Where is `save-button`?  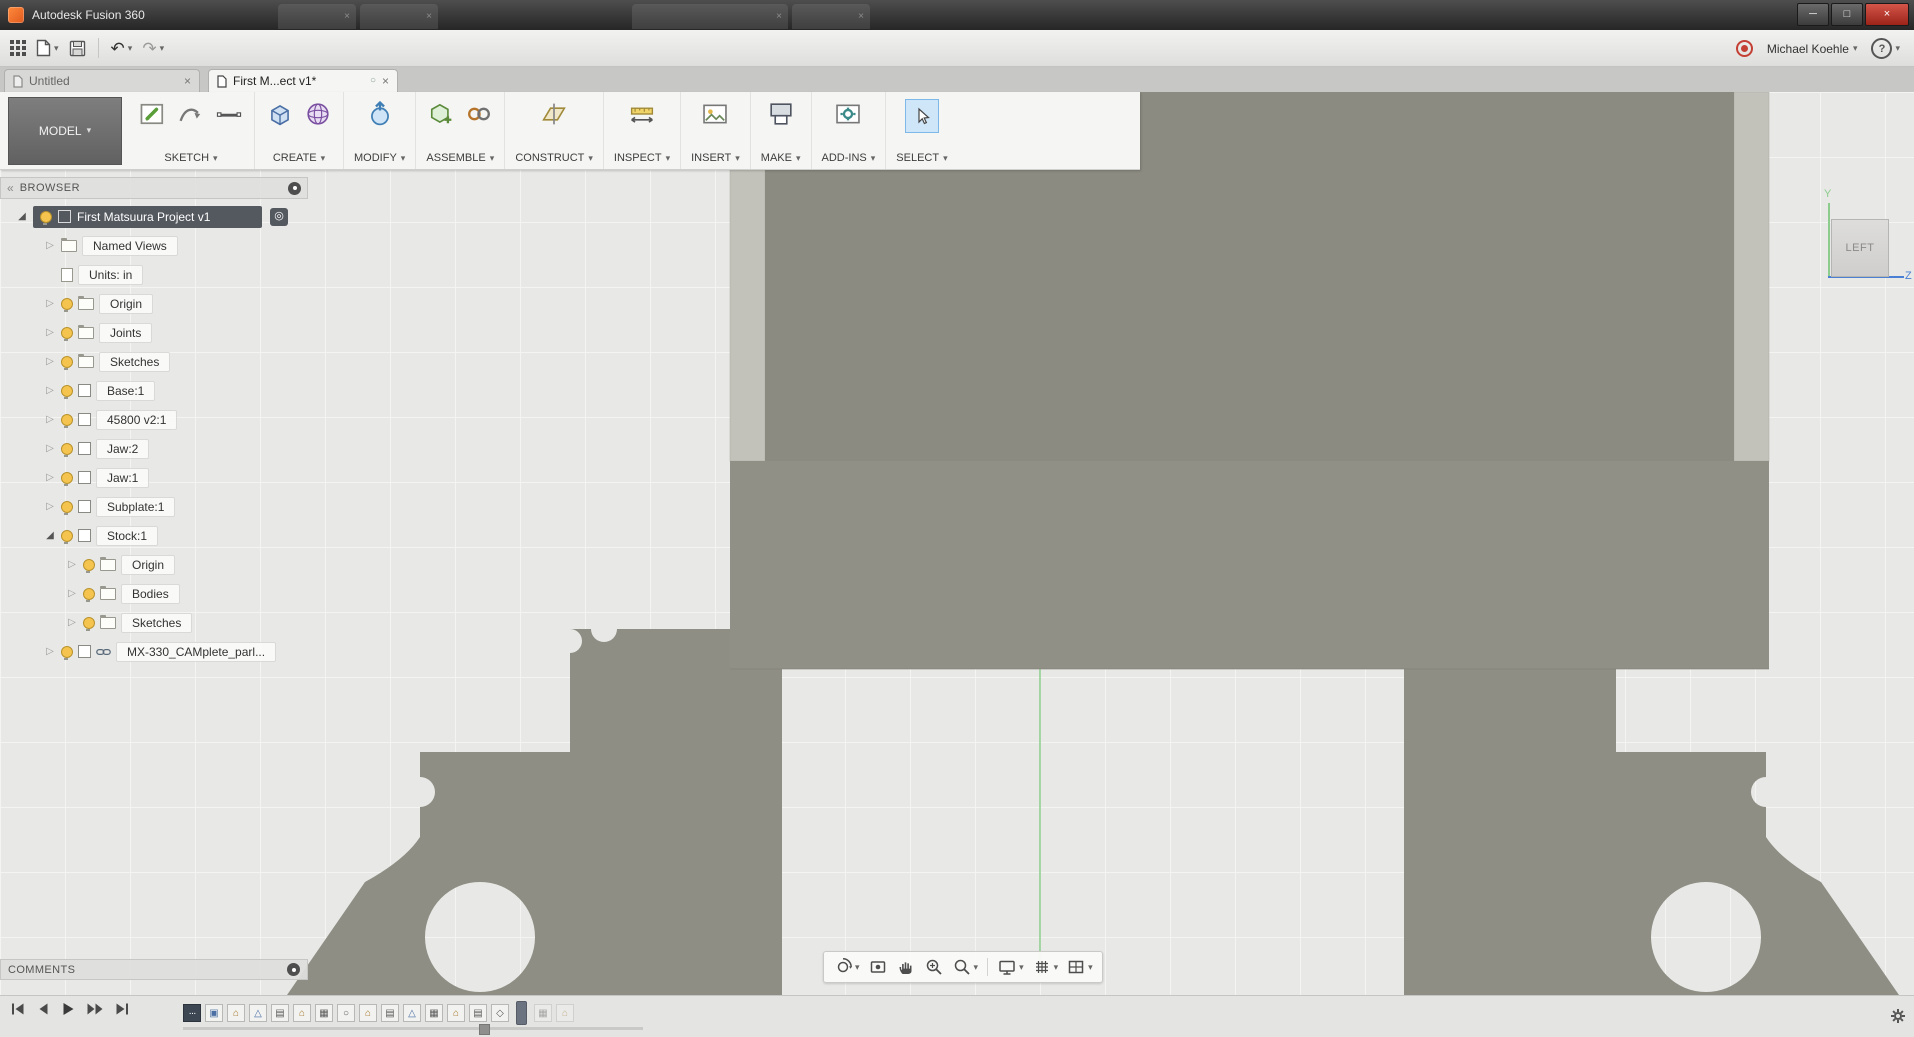
save-button is located at coordinates (77, 48).